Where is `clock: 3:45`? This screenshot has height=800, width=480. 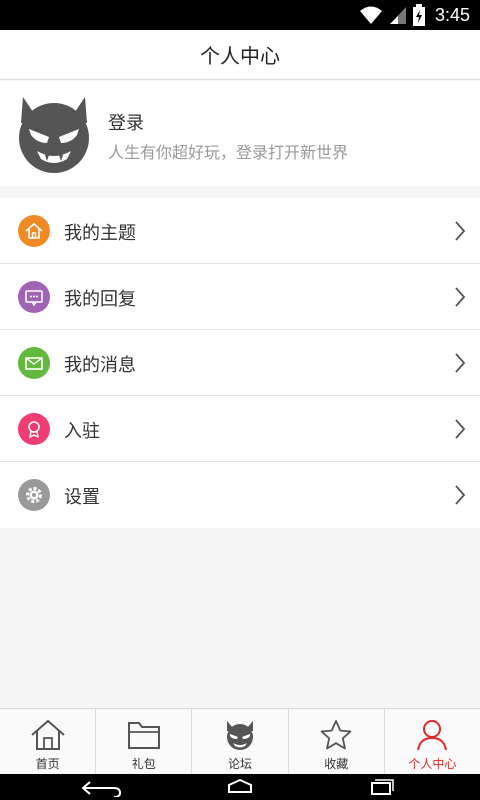
clock: 3:45 is located at coordinates (452, 14).